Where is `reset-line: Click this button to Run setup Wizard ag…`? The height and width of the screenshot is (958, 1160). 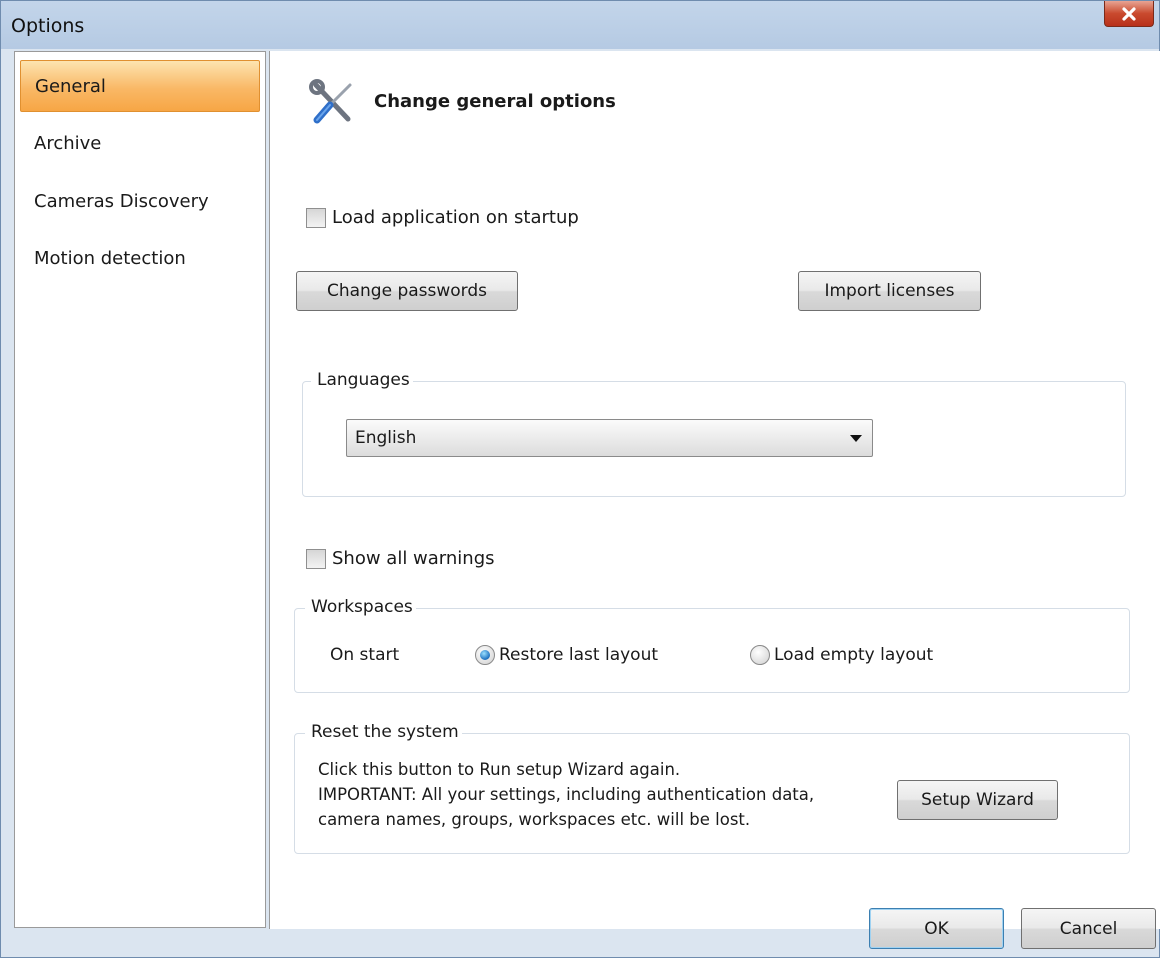 reset-line: Click this button to Run setup Wizard ag… is located at coordinates (499, 769).